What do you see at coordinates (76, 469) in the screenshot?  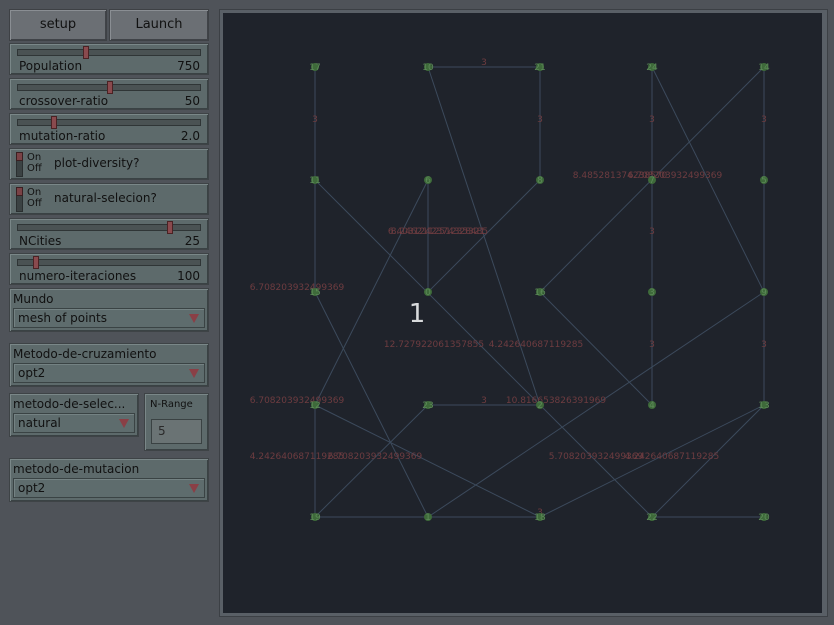 I see `mutacion-label: metodo-de-mutacion` at bounding box center [76, 469].